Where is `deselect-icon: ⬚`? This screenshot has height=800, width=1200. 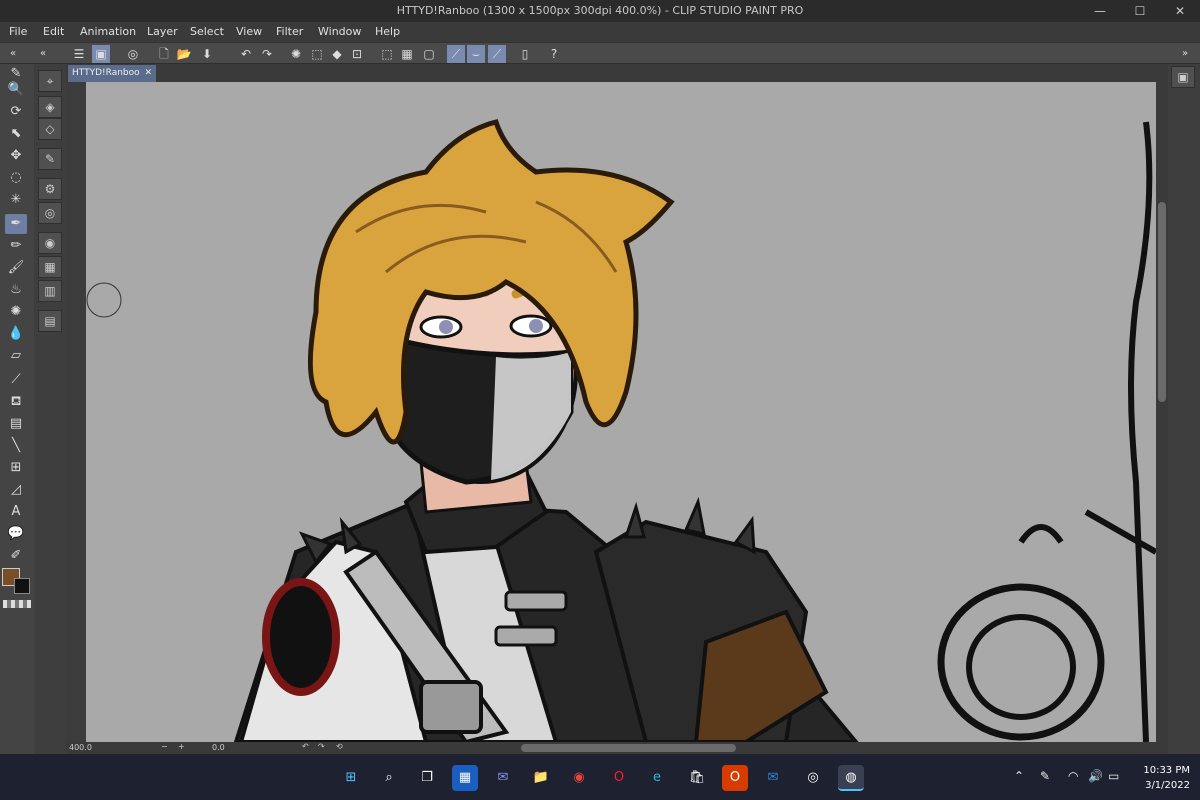 deselect-icon: ⬚ is located at coordinates (387, 54).